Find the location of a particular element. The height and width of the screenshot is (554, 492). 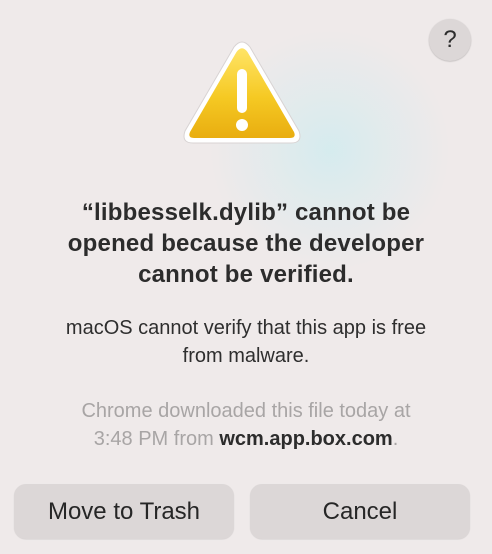

help-button: ? is located at coordinates (450, 40).